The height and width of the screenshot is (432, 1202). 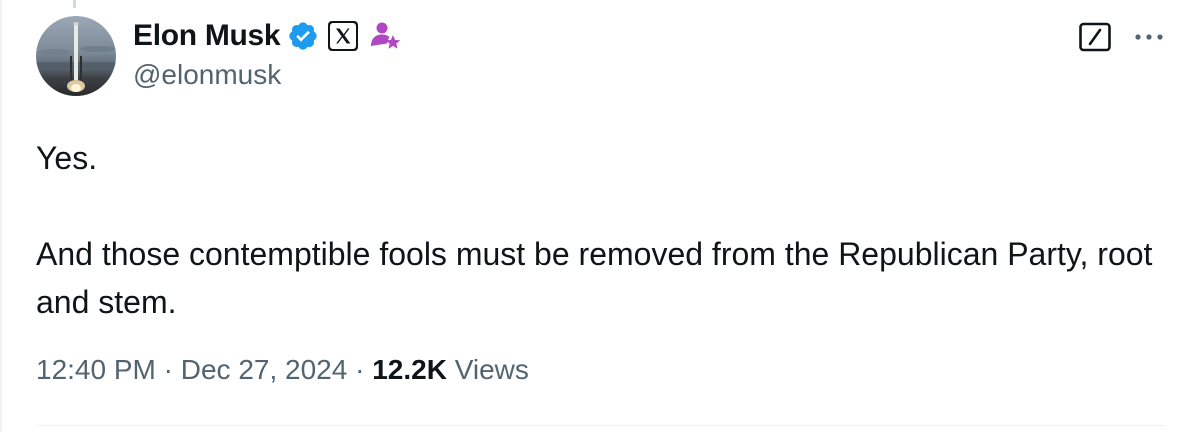 What do you see at coordinates (67, 158) in the screenshot?
I see `tweet-paragraph: Yes.` at bounding box center [67, 158].